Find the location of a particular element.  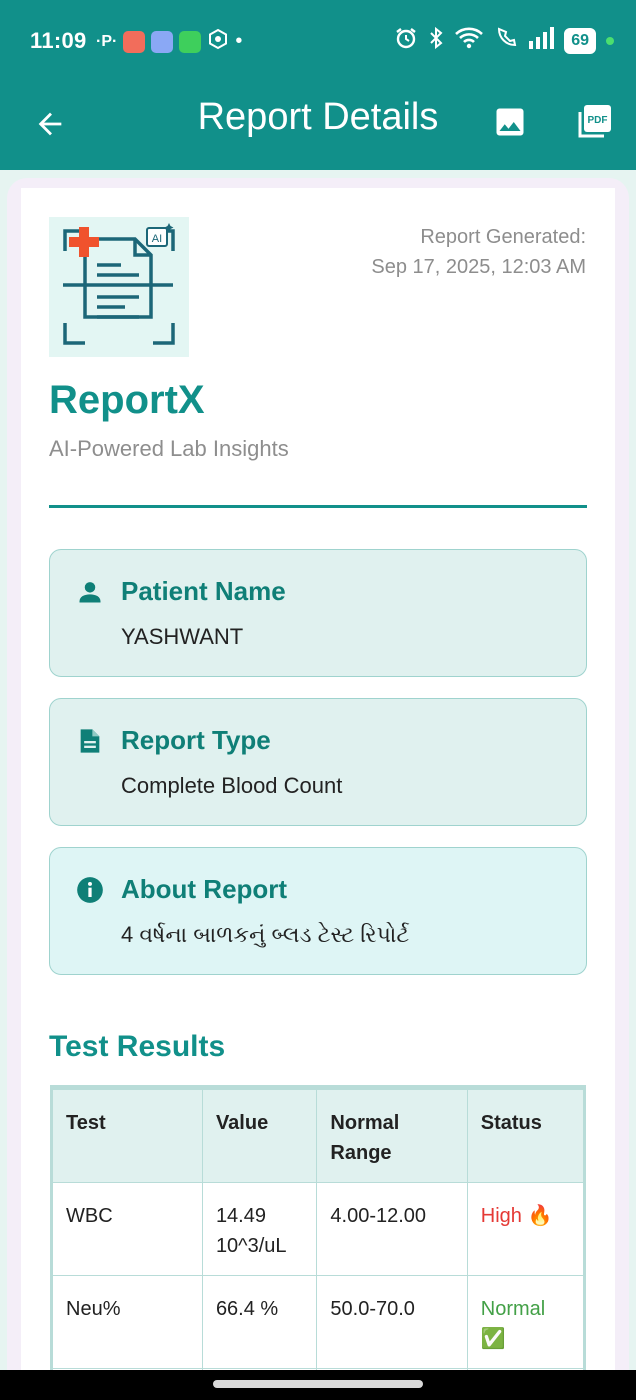

table-header-row: Test Value Normal Range Status is located at coordinates (318, 1136).